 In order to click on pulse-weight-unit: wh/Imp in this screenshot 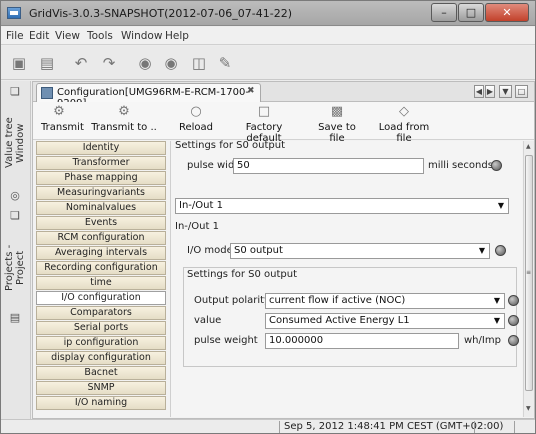, I will do `click(482, 340)`.